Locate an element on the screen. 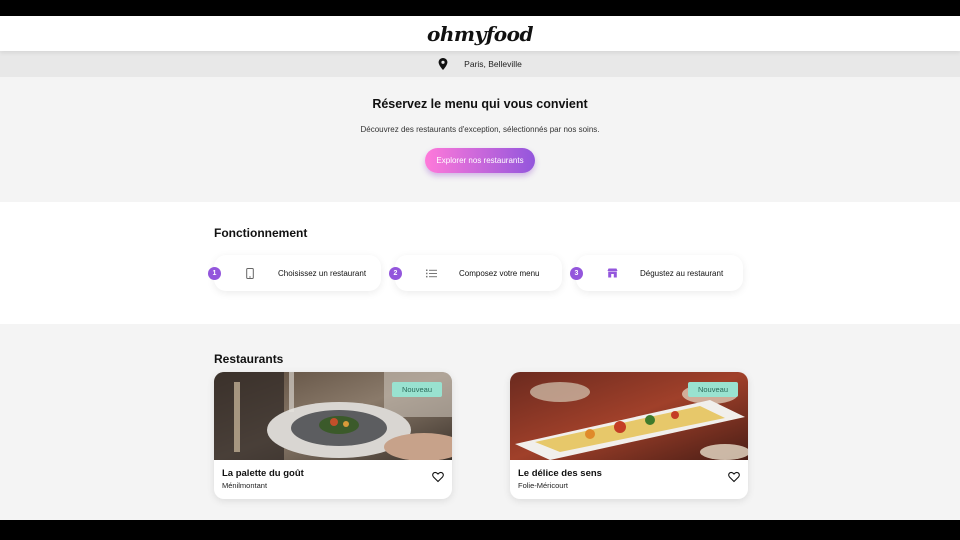 The image size is (960, 540). step-label: Dégustez au restaurant is located at coordinates (682, 273).